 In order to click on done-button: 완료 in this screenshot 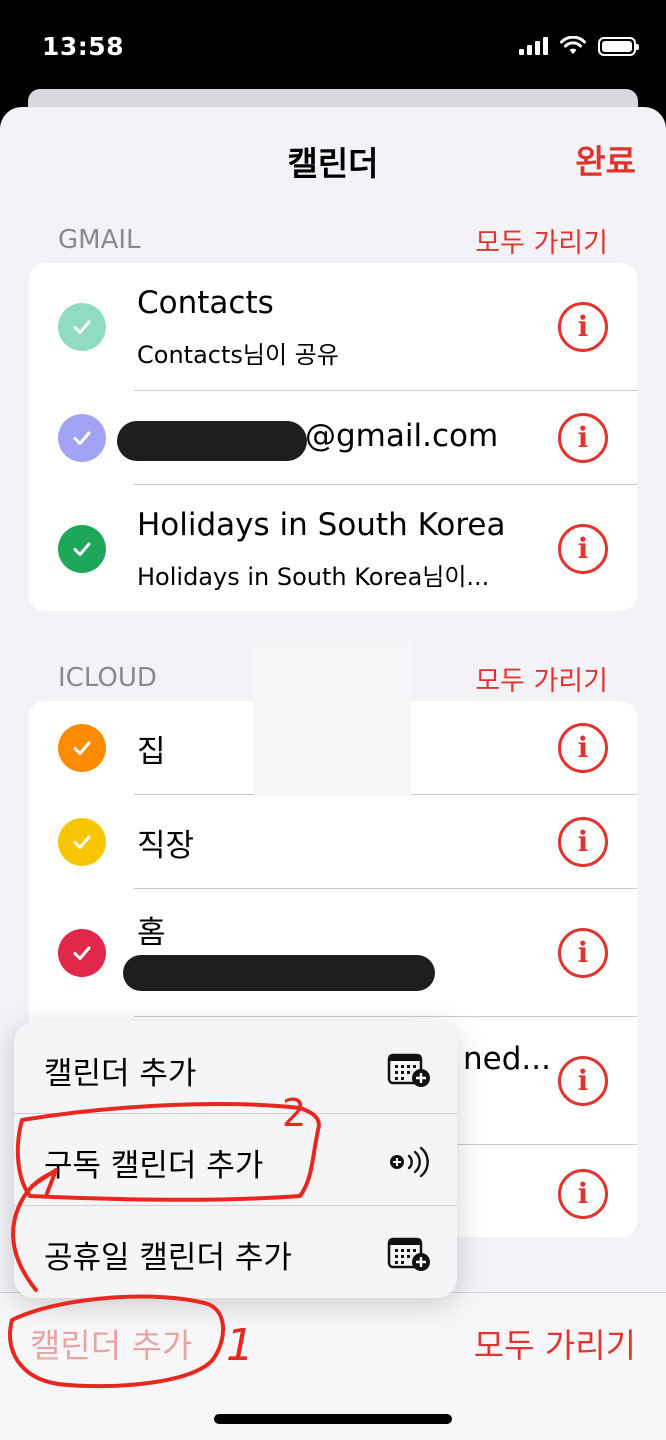, I will do `click(605, 159)`.